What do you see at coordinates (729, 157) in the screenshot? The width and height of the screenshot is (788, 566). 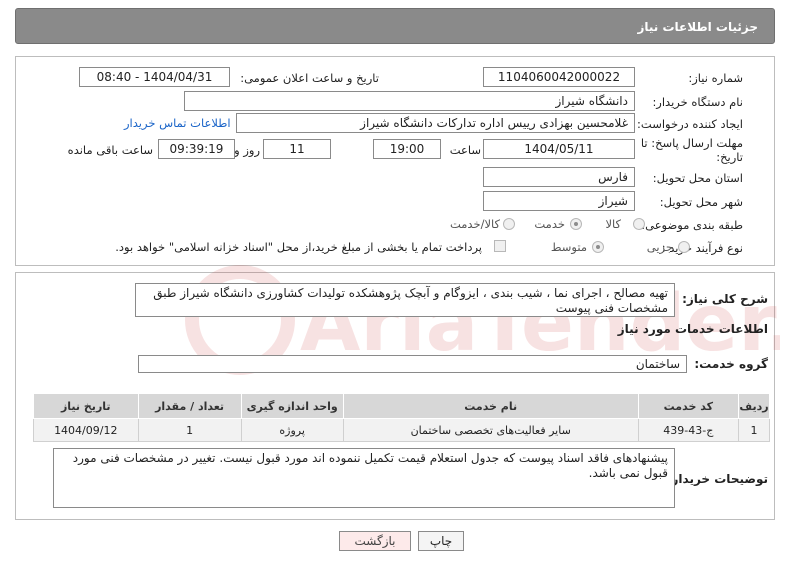 I see `deadline-label-line2: تاریخ:` at bounding box center [729, 157].